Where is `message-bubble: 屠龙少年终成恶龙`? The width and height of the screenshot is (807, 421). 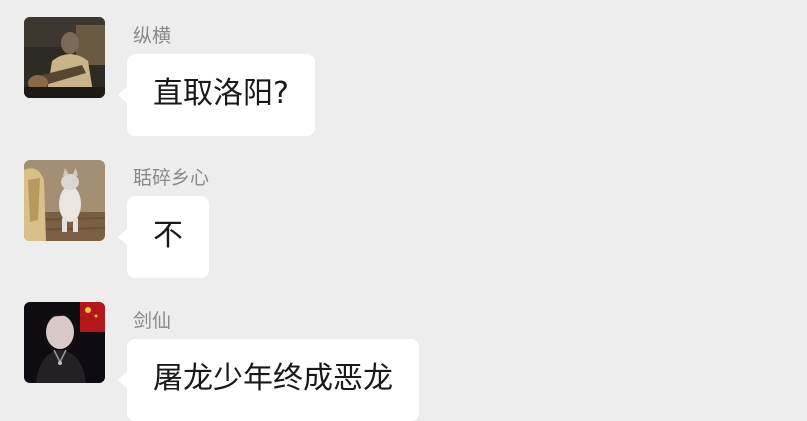
message-bubble: 屠龙少年终成恶龙 is located at coordinates (268, 380).